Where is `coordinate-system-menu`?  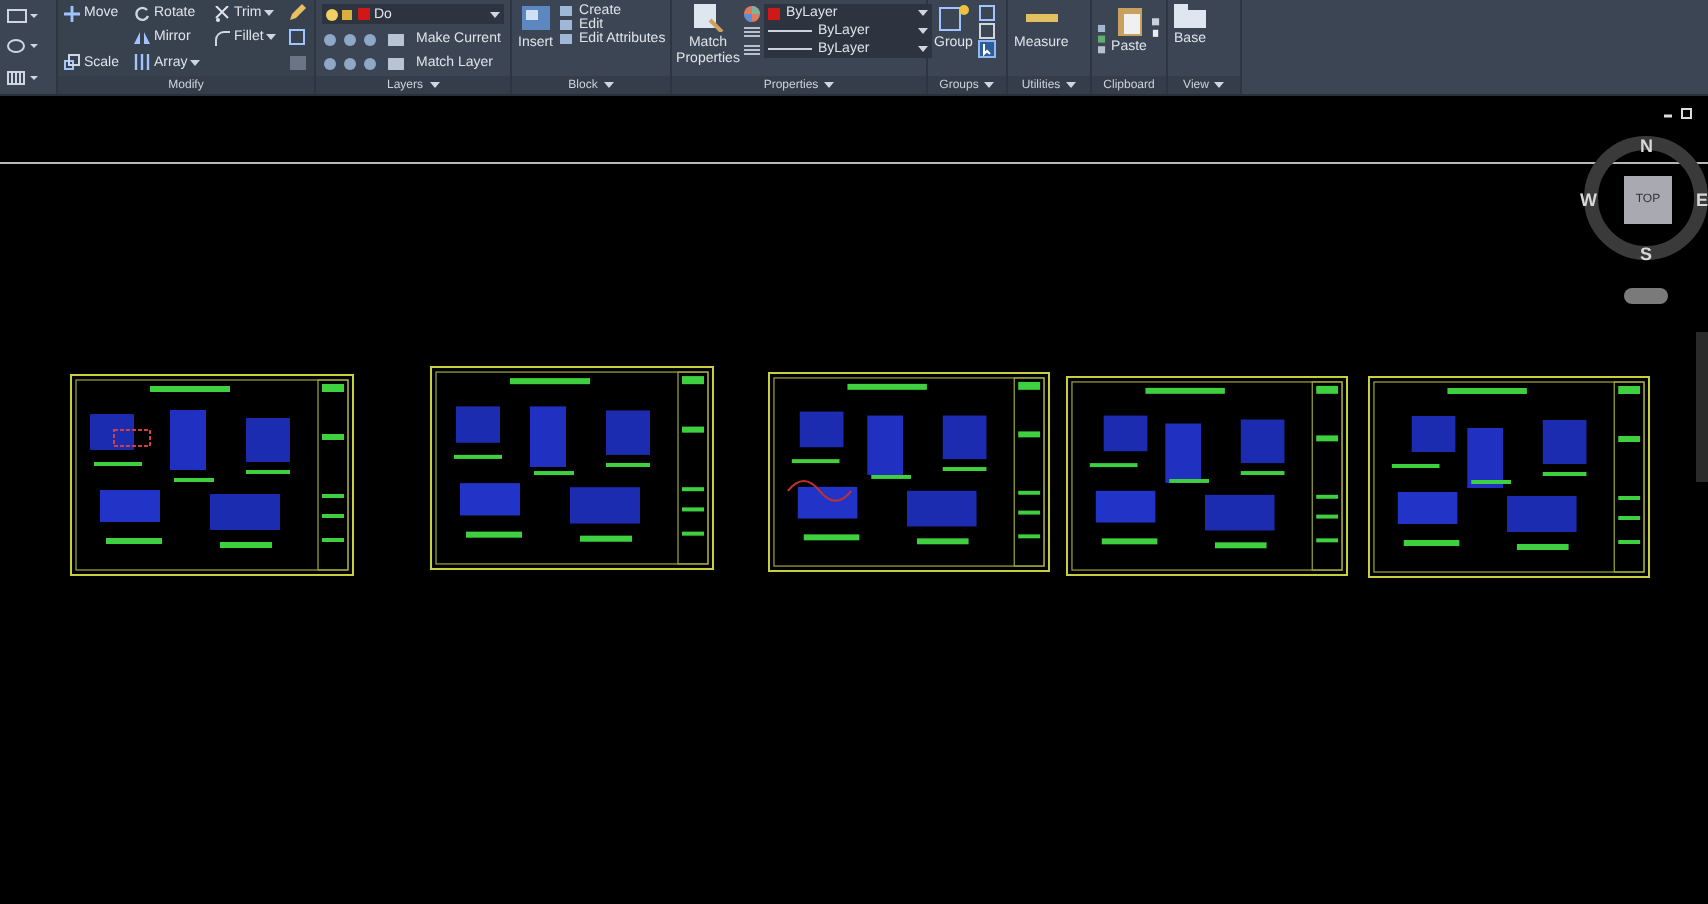 coordinate-system-menu is located at coordinates (1646, 296).